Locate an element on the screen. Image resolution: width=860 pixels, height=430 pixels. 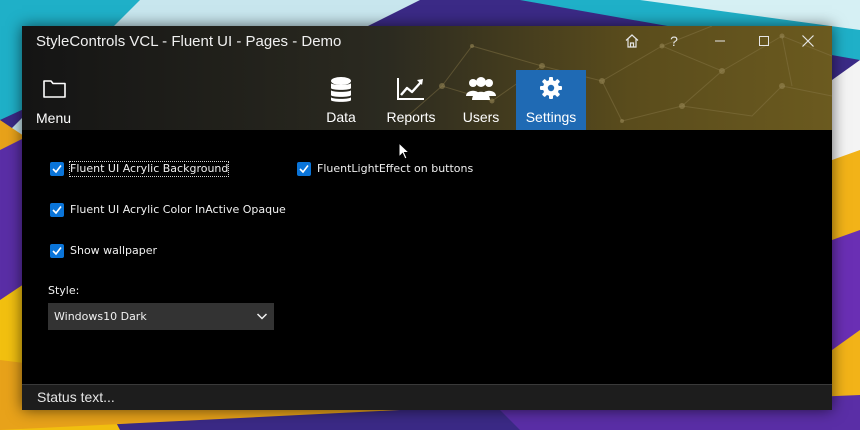
minimize-icon is located at coordinates (720, 41).